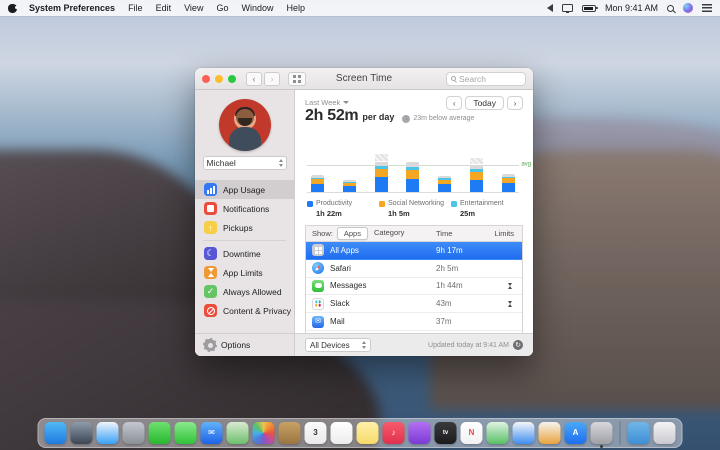 This screenshot has height=450, width=720. Describe the element at coordinates (193, 8) in the screenshot. I see `menu-item-view: View` at that location.